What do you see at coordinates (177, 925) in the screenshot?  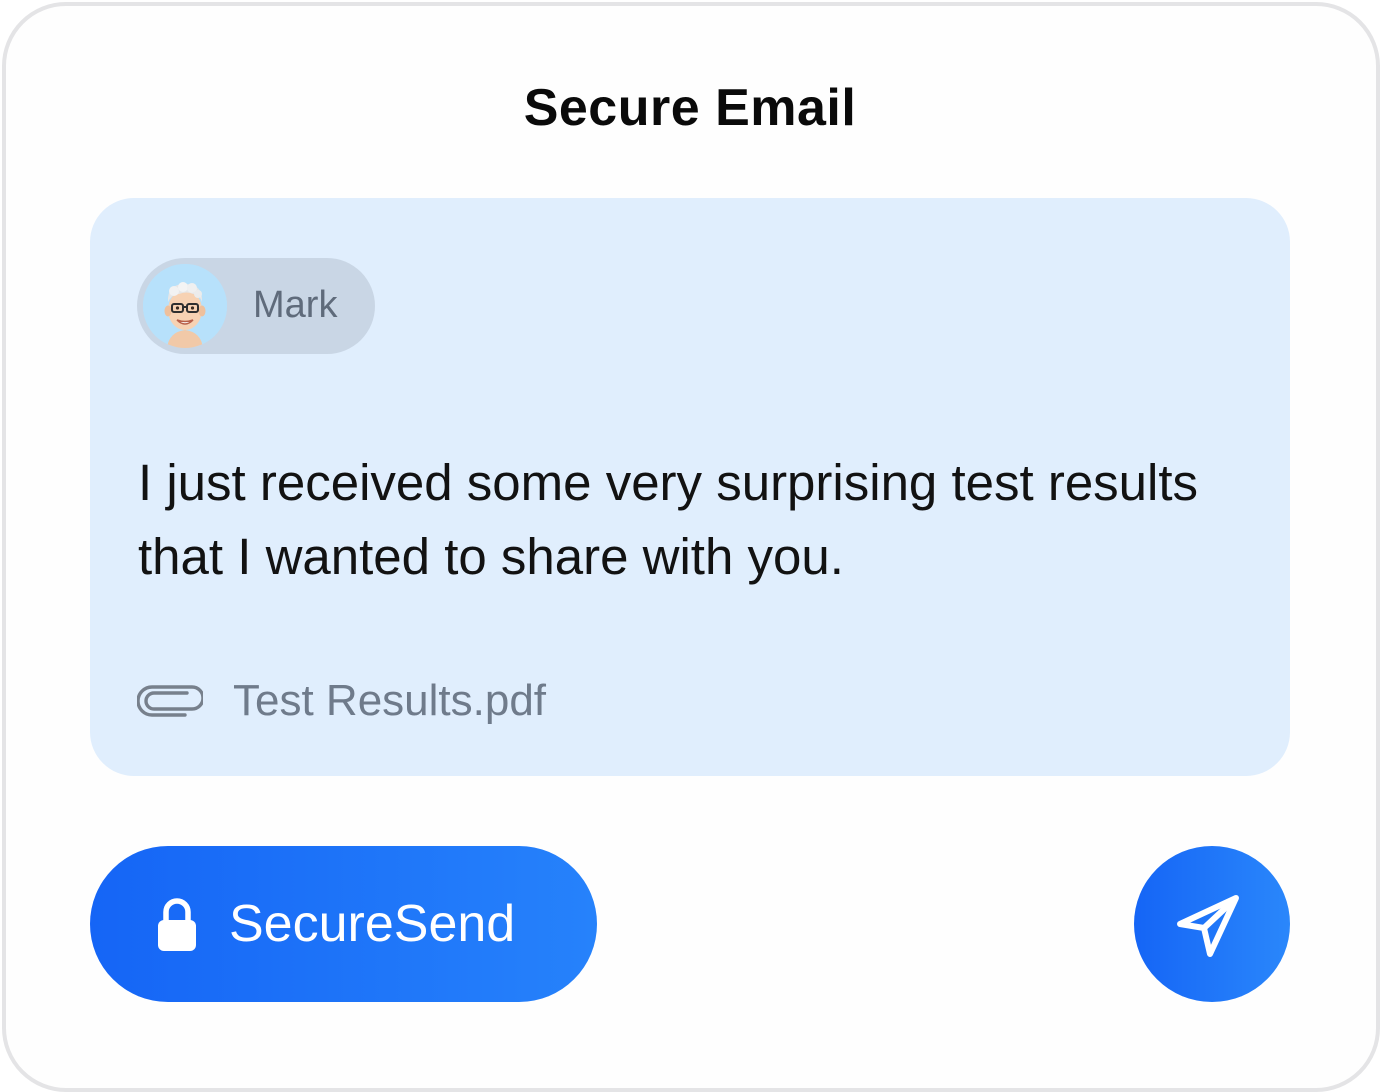 I see `lock-icon` at bounding box center [177, 925].